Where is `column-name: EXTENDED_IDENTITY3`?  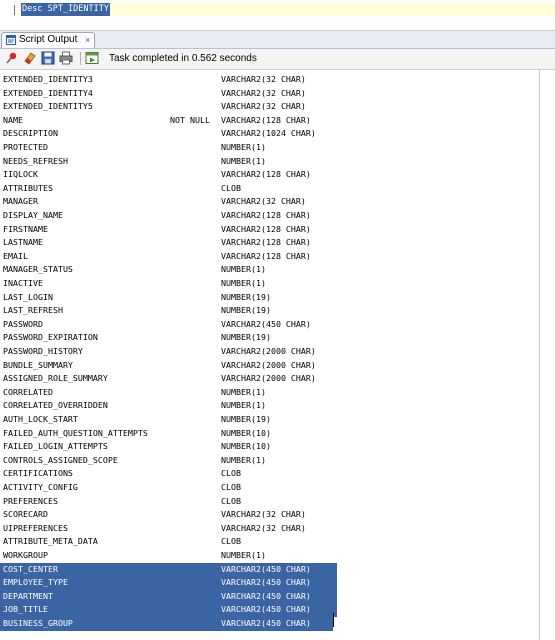
column-name: EXTENDED_IDENTITY3 is located at coordinates (48, 79).